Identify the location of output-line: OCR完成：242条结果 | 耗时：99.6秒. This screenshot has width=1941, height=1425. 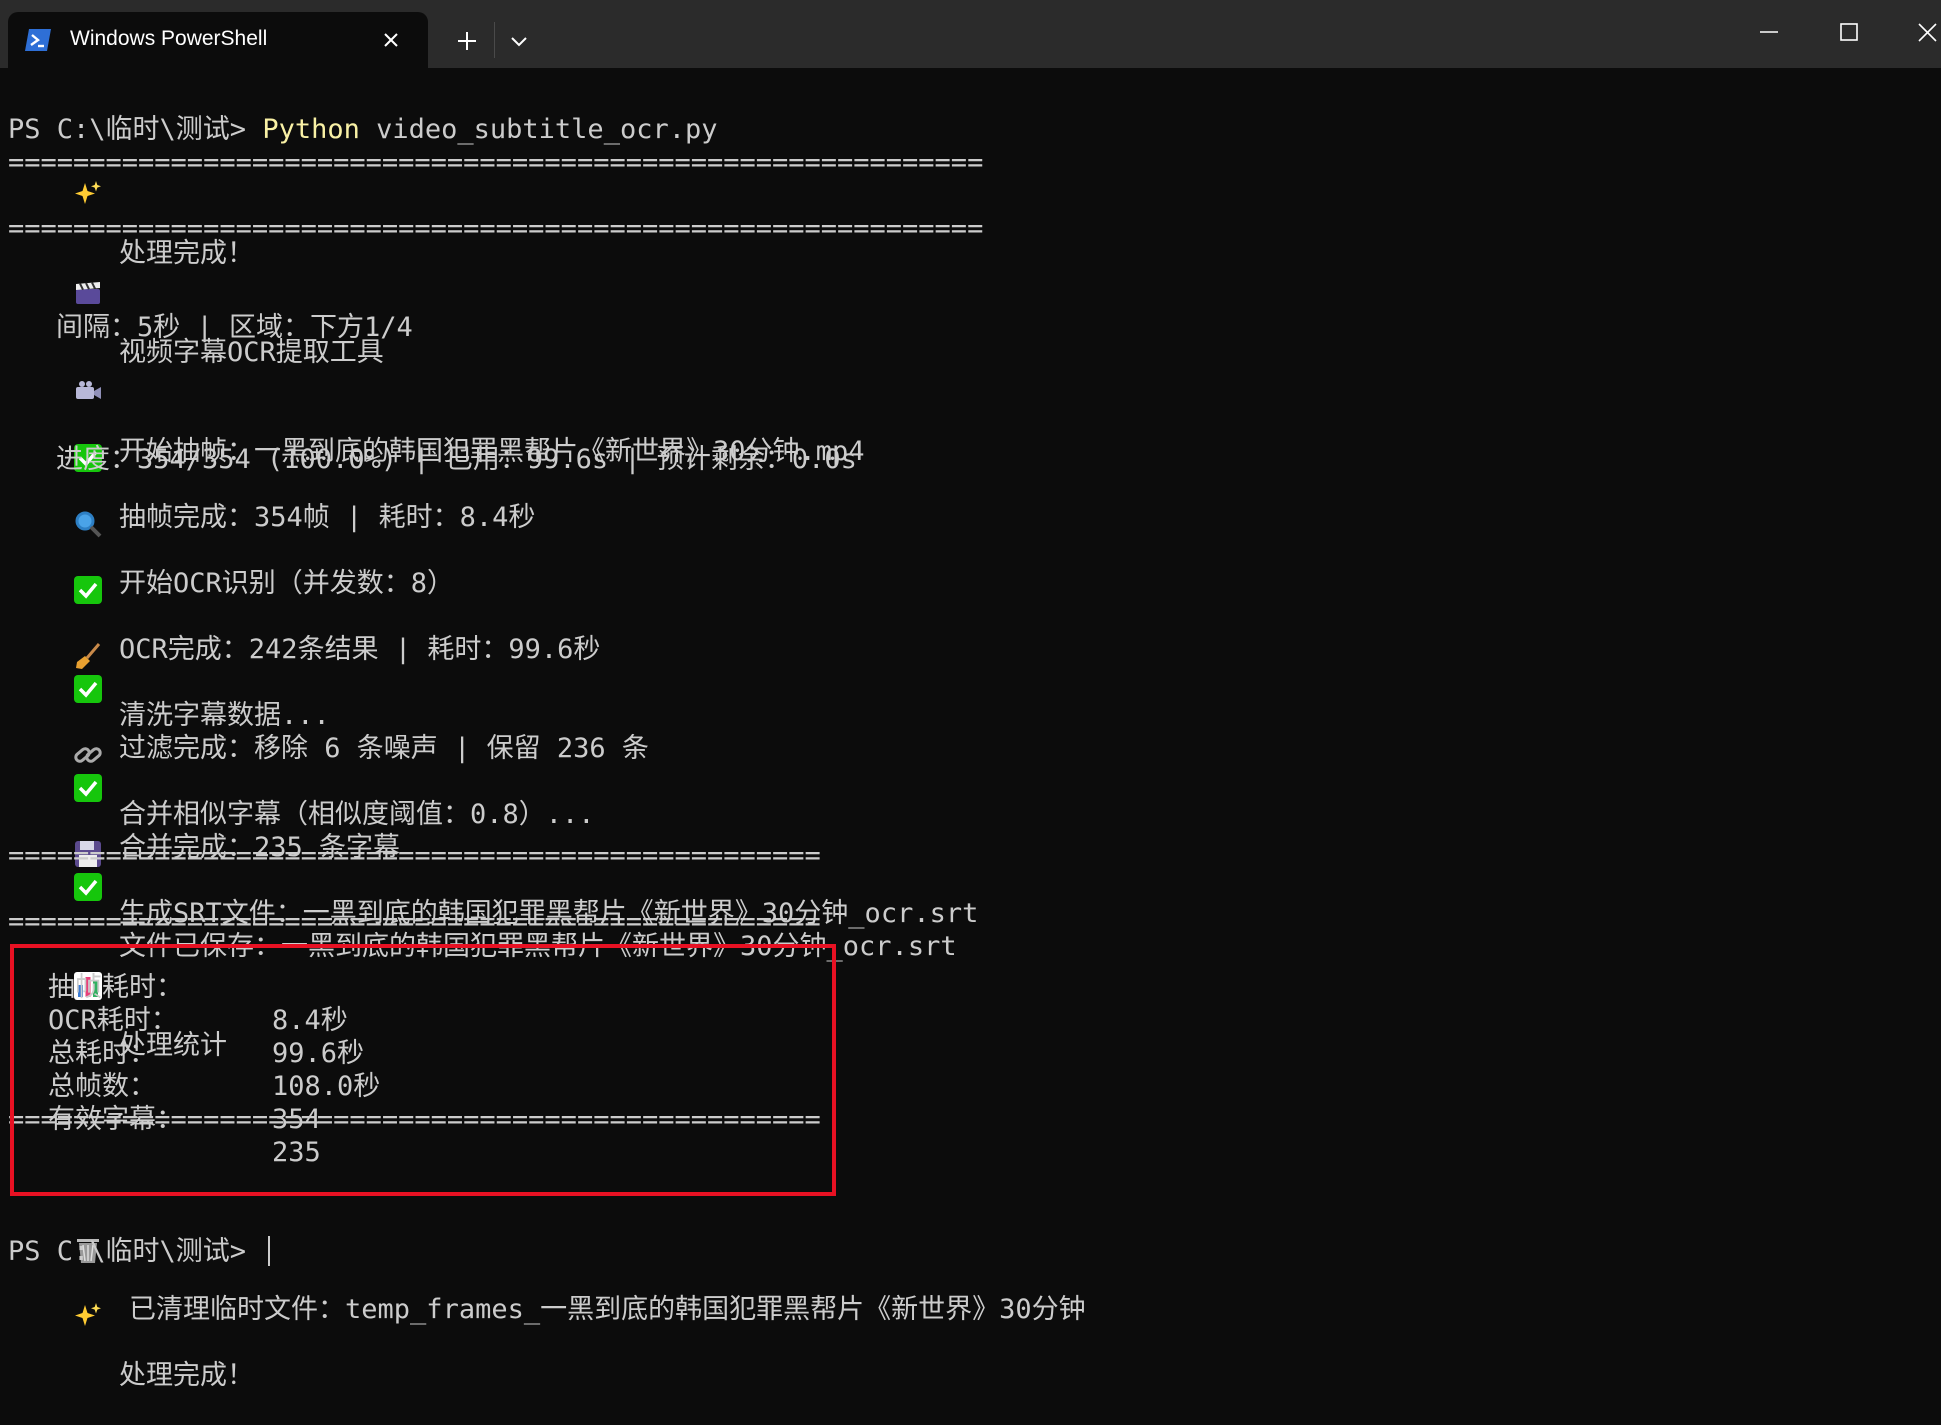
(304, 570).